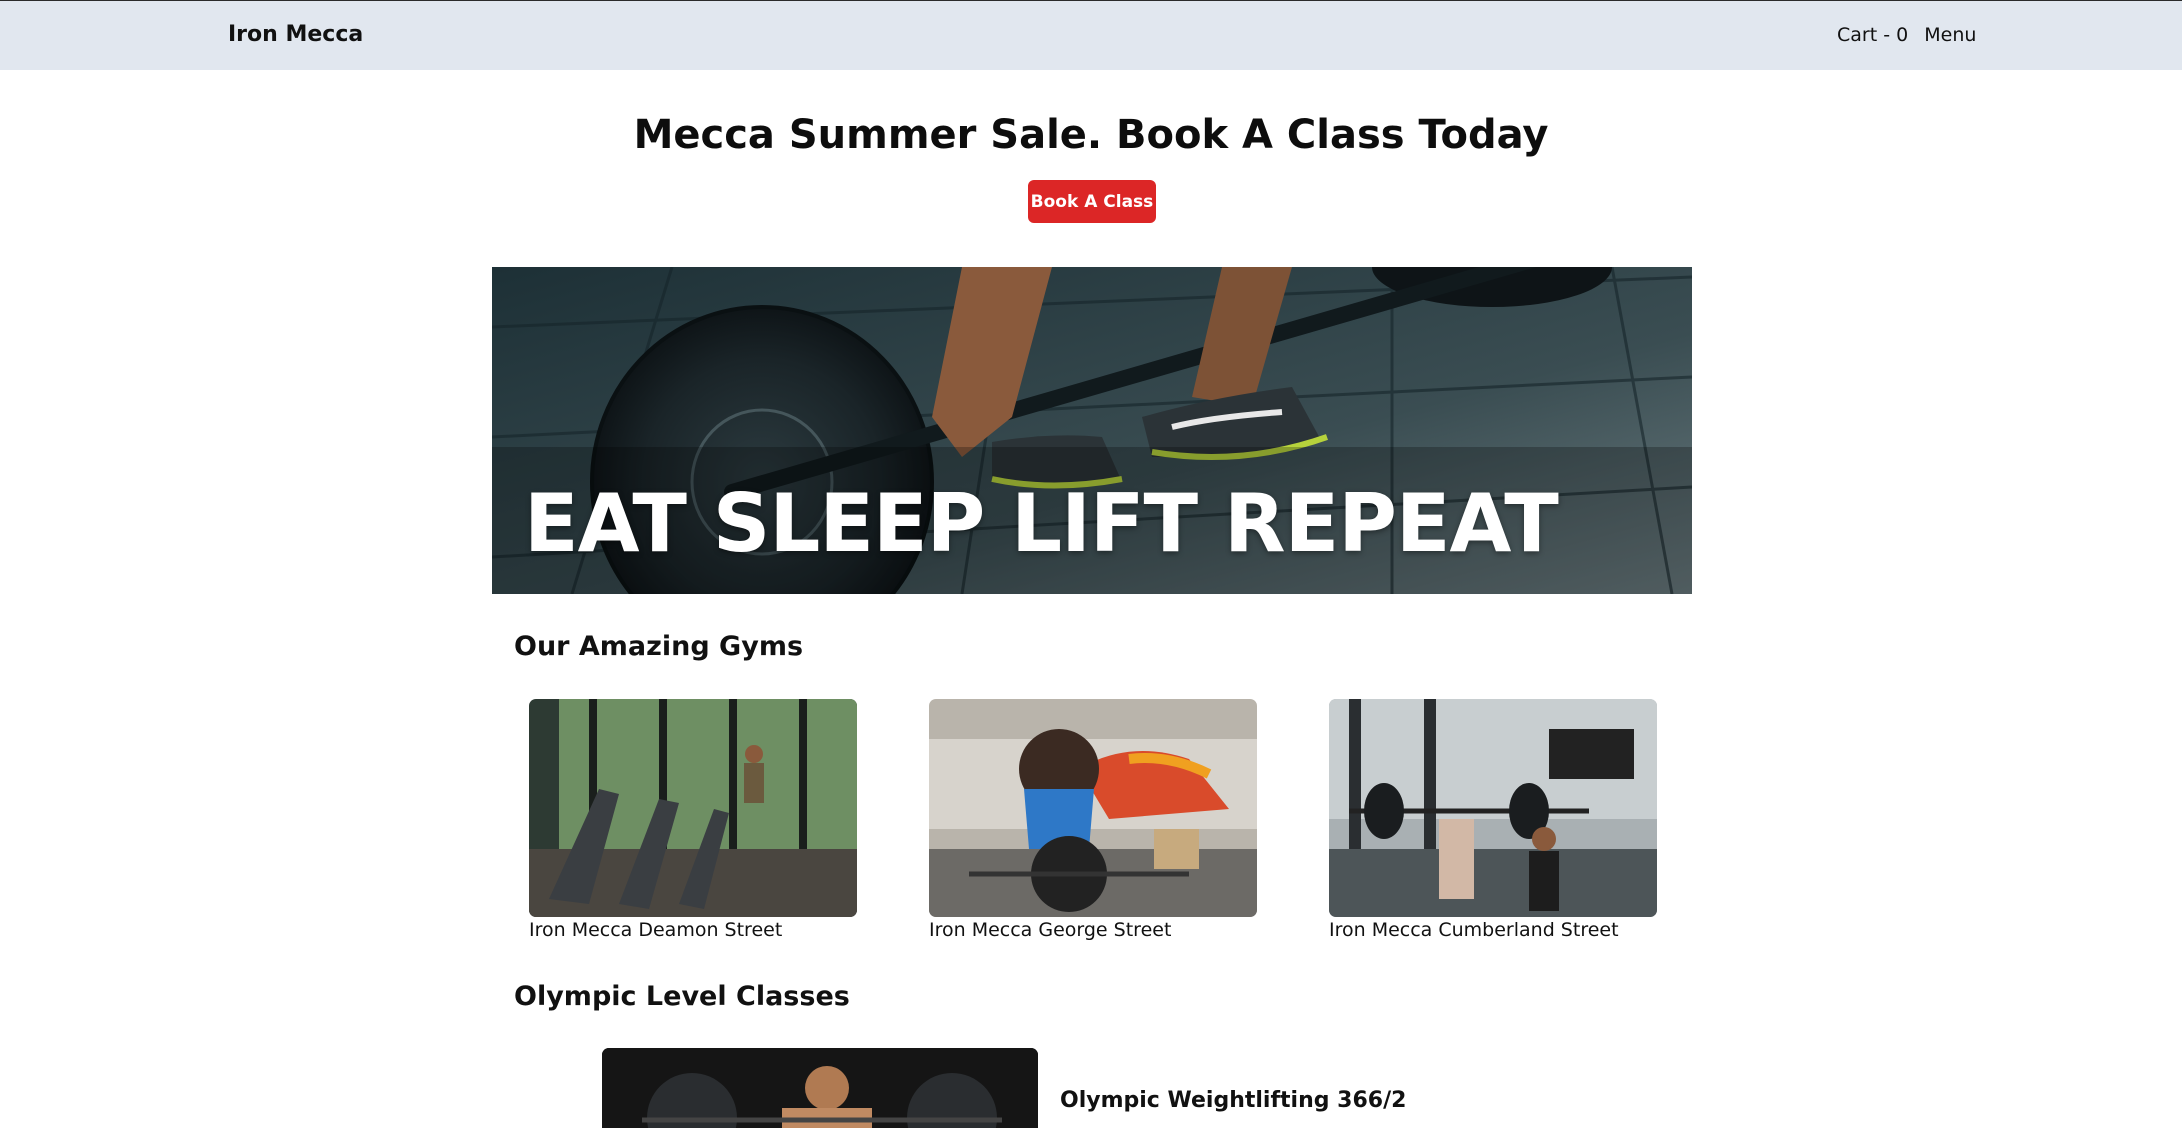 This screenshot has width=2182, height=1128. I want to click on classes-section-title: Olympic Level Classes, so click(682, 996).